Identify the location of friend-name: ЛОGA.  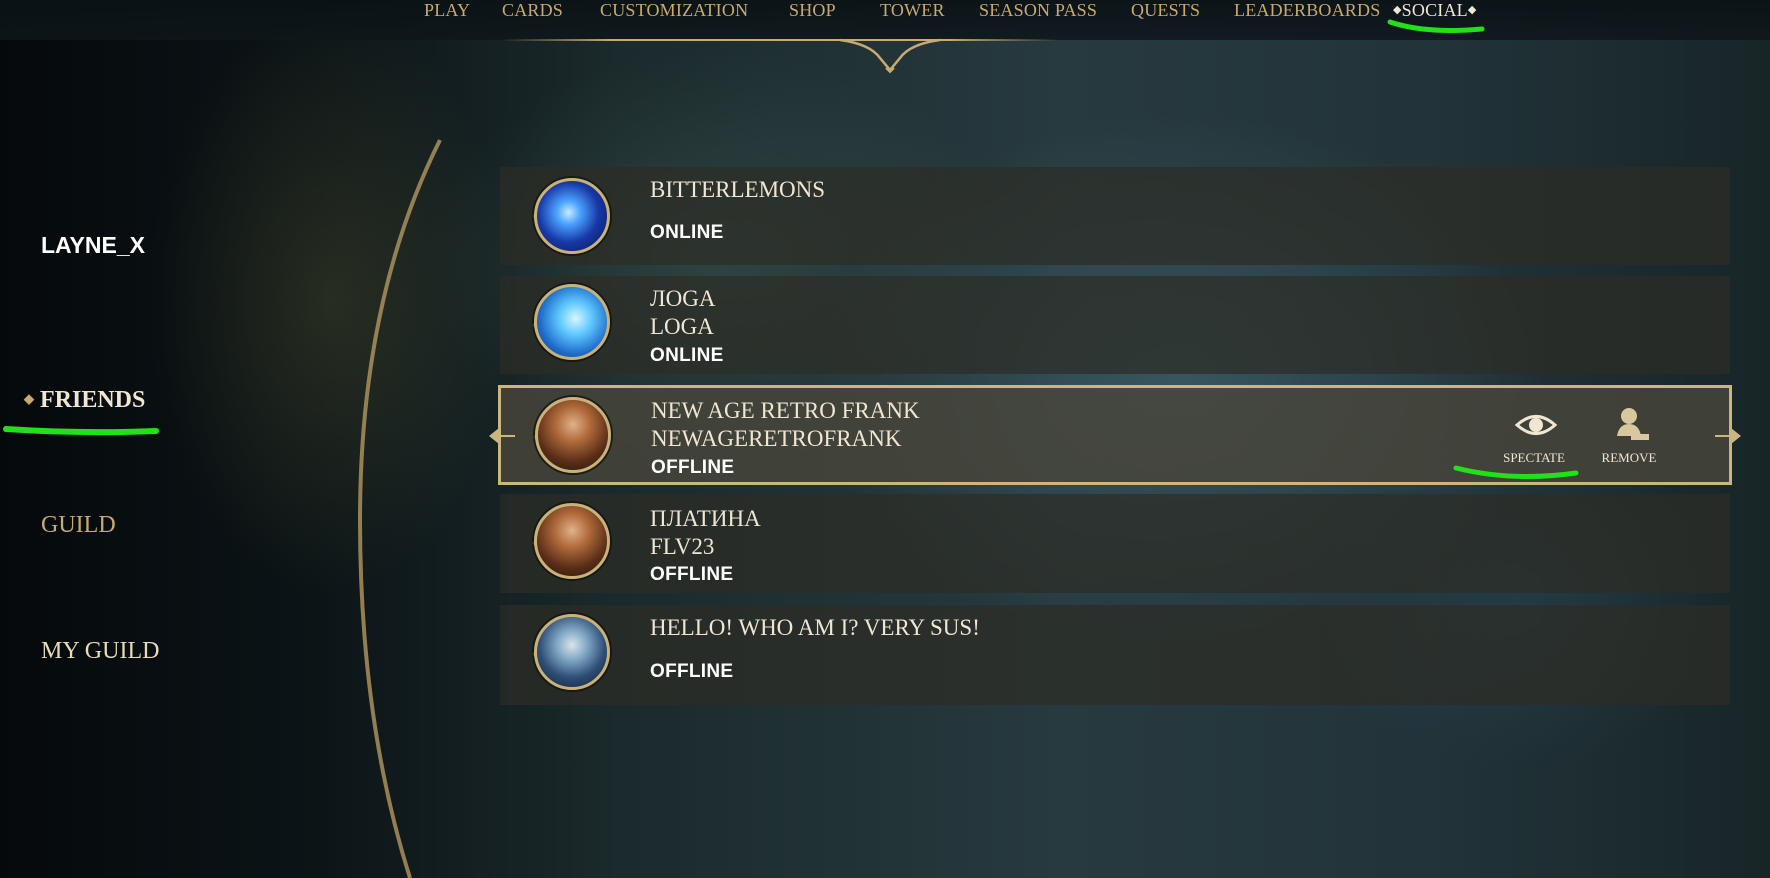
(683, 298).